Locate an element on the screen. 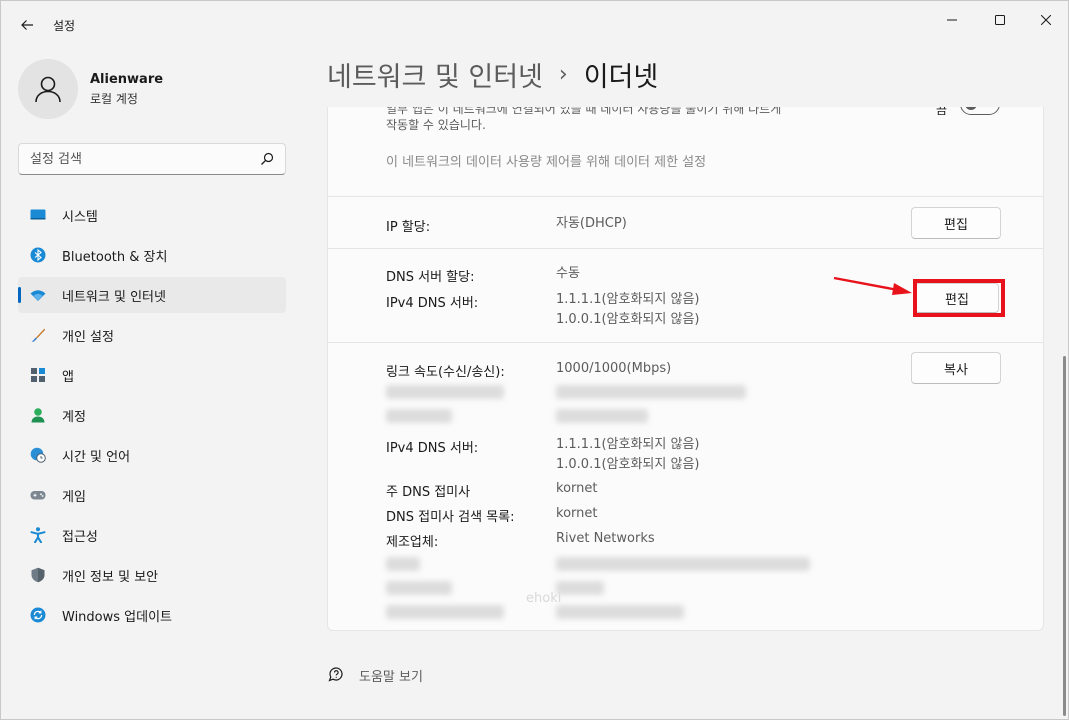  title-bar: 설정 is located at coordinates (534, 25).